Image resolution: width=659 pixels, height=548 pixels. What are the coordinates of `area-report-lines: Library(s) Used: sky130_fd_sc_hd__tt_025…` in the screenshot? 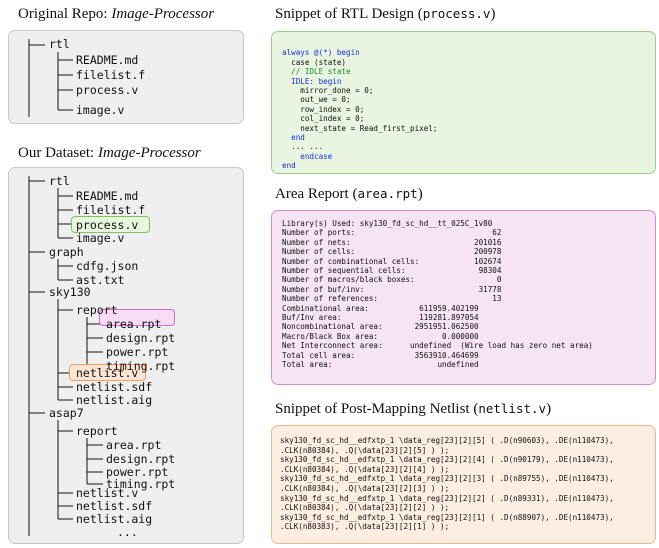 It's located at (437, 294).